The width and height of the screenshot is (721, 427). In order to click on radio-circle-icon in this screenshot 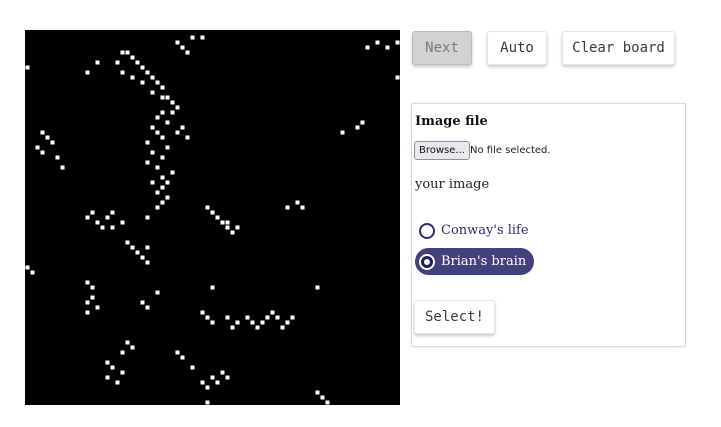, I will do `click(427, 230)`.